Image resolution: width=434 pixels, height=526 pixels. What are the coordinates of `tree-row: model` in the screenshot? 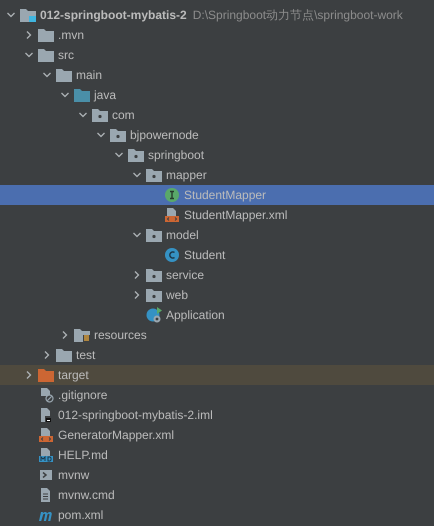 It's located at (217, 235).